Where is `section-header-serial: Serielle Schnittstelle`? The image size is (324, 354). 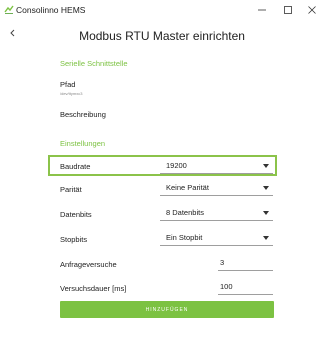 section-header-serial: Serielle Schnittstelle is located at coordinates (94, 63).